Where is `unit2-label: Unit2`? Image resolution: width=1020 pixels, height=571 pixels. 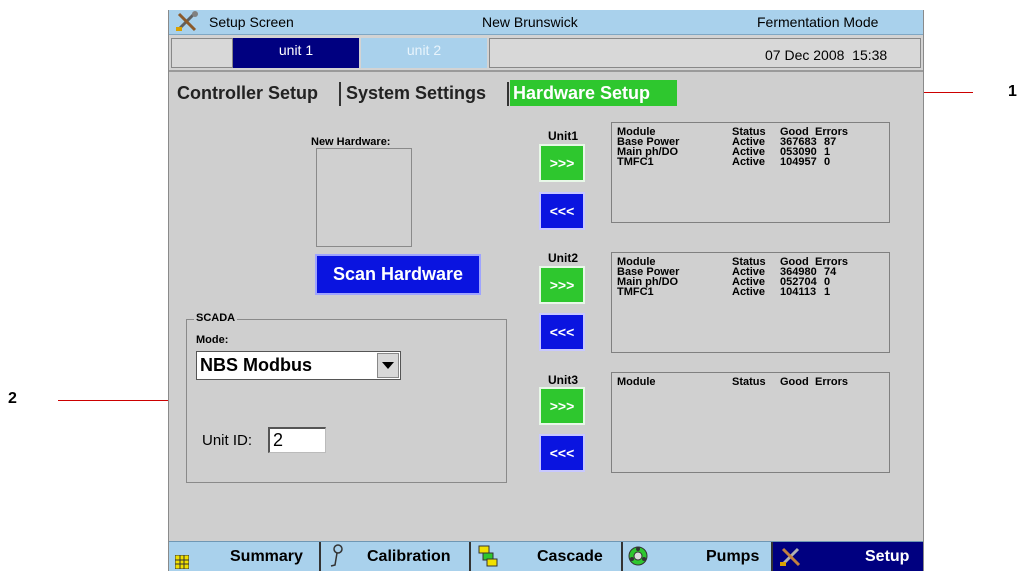
unit2-label: Unit2 is located at coordinates (563, 258).